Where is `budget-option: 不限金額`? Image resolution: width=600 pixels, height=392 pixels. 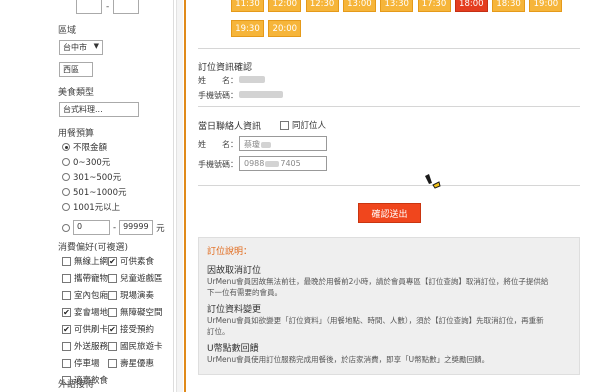 budget-option: 不限金額 is located at coordinates (84, 147).